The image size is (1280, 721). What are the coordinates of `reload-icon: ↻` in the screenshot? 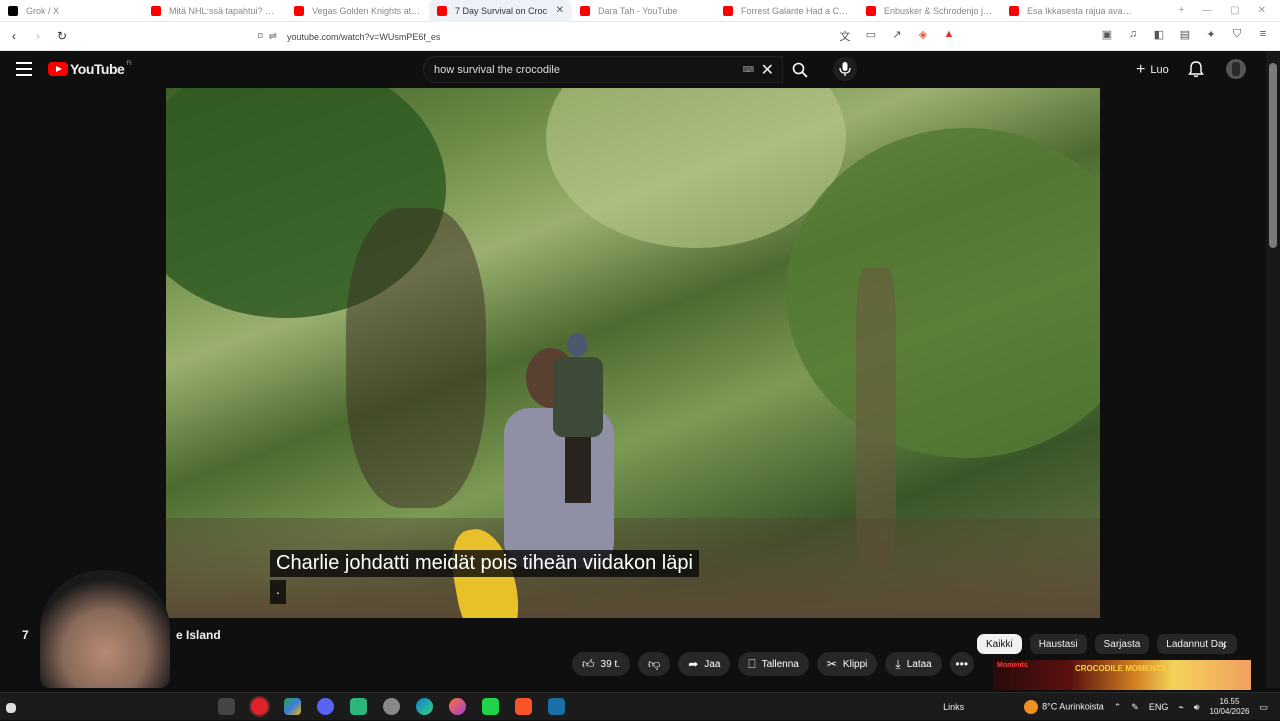 It's located at (62, 36).